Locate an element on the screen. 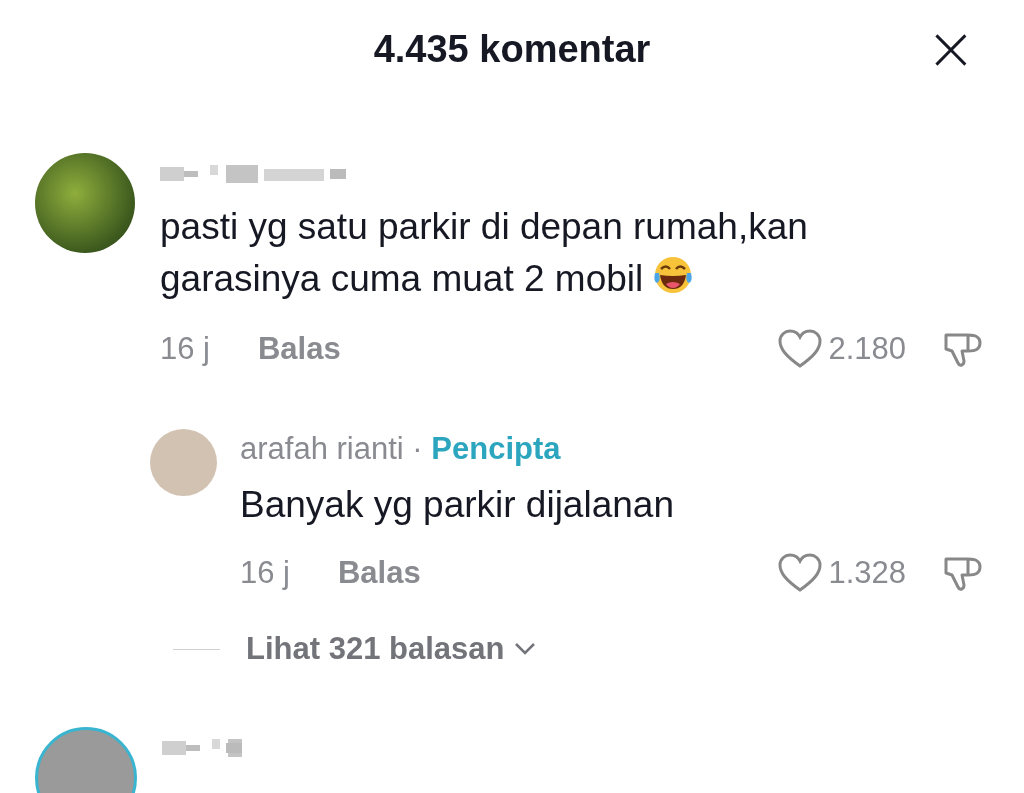  close-button: × is located at coordinates (950, 48).